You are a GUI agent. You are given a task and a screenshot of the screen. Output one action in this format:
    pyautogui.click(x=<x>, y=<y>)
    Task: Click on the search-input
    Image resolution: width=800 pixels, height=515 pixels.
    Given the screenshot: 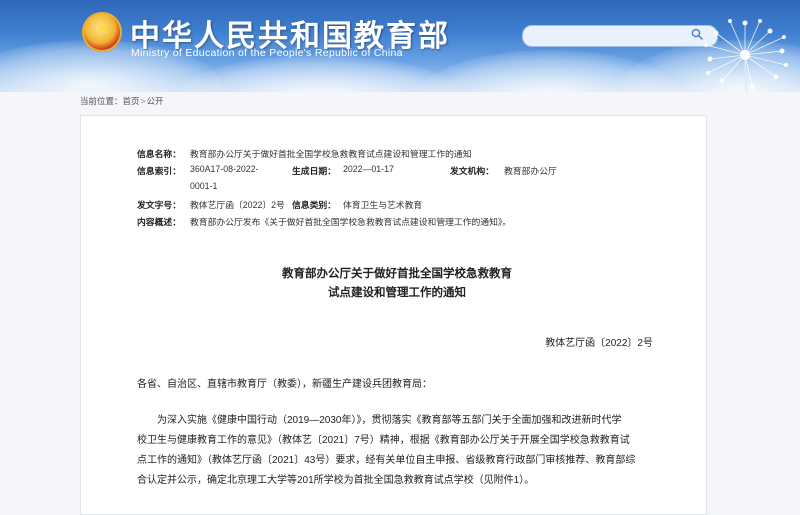 What is the action you would take?
    pyautogui.click(x=620, y=36)
    